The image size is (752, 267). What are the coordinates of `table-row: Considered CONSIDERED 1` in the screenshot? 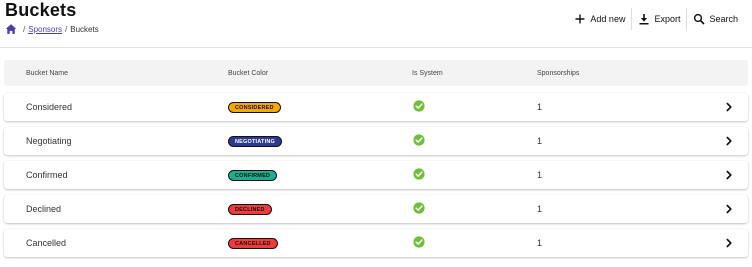 It's located at (376, 107).